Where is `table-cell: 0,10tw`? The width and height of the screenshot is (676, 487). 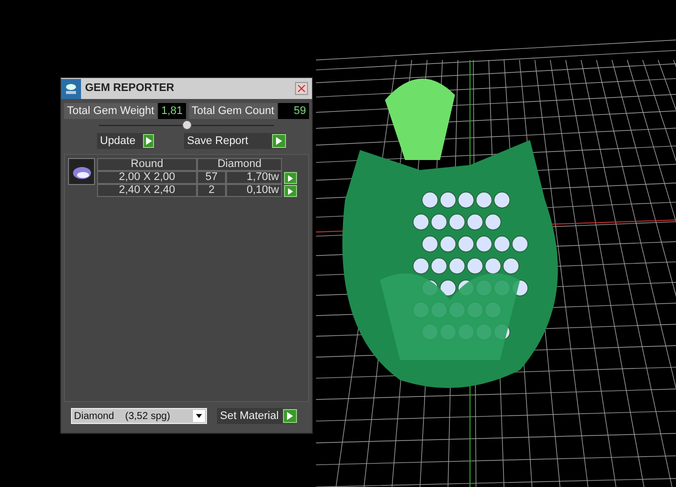 table-cell: 0,10tw is located at coordinates (254, 190).